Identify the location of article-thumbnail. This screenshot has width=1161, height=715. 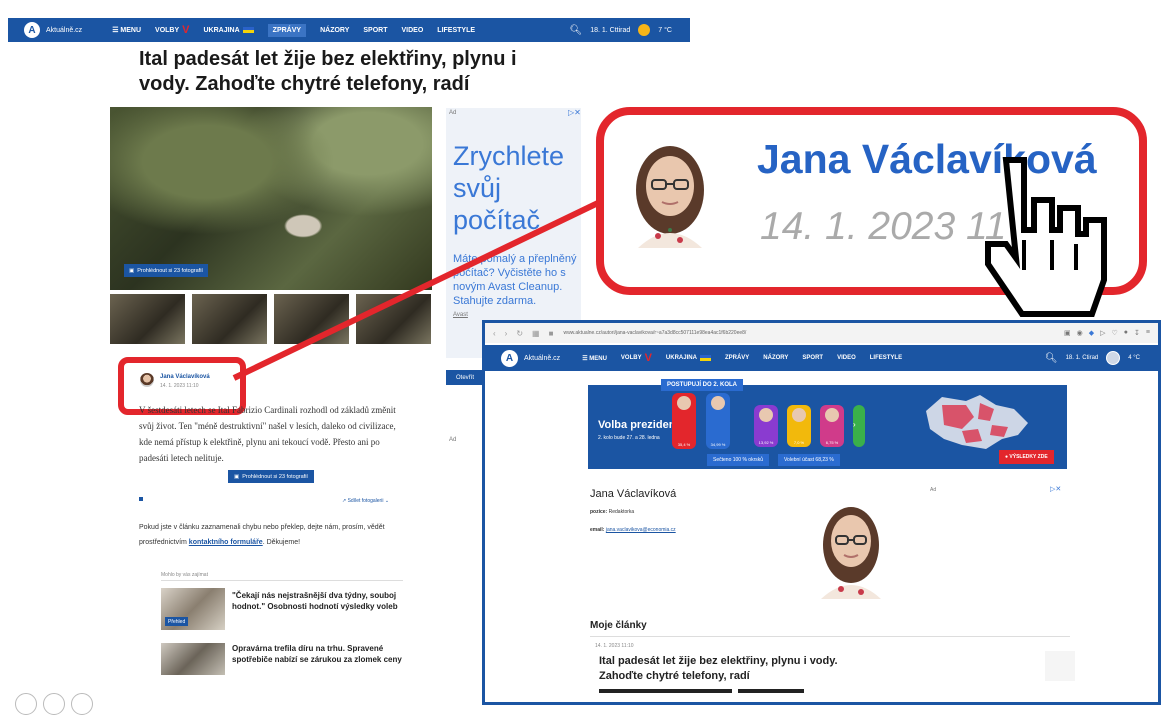
(1060, 666).